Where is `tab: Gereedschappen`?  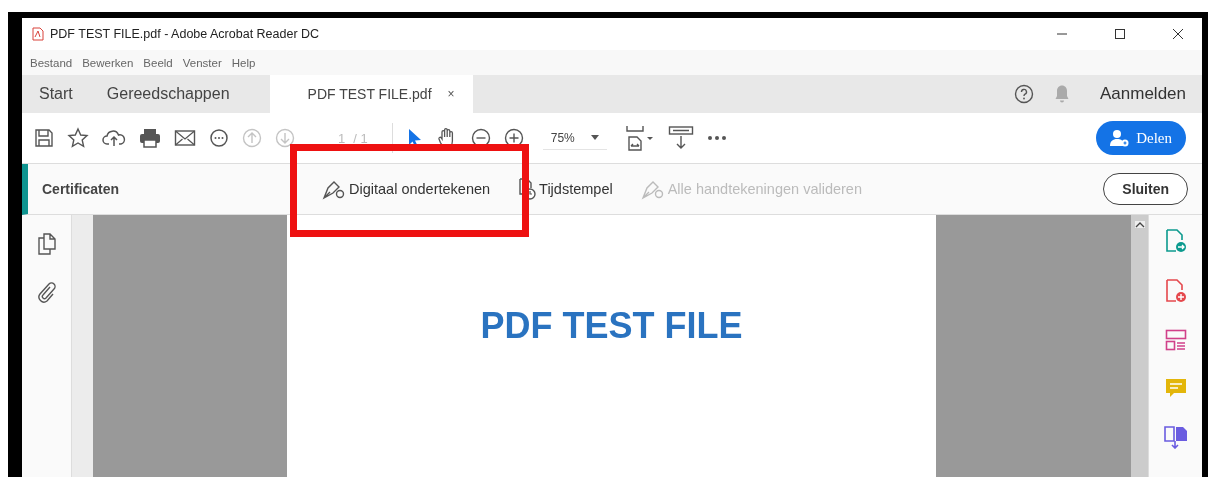 tab: Gereedschappen is located at coordinates (179, 94).